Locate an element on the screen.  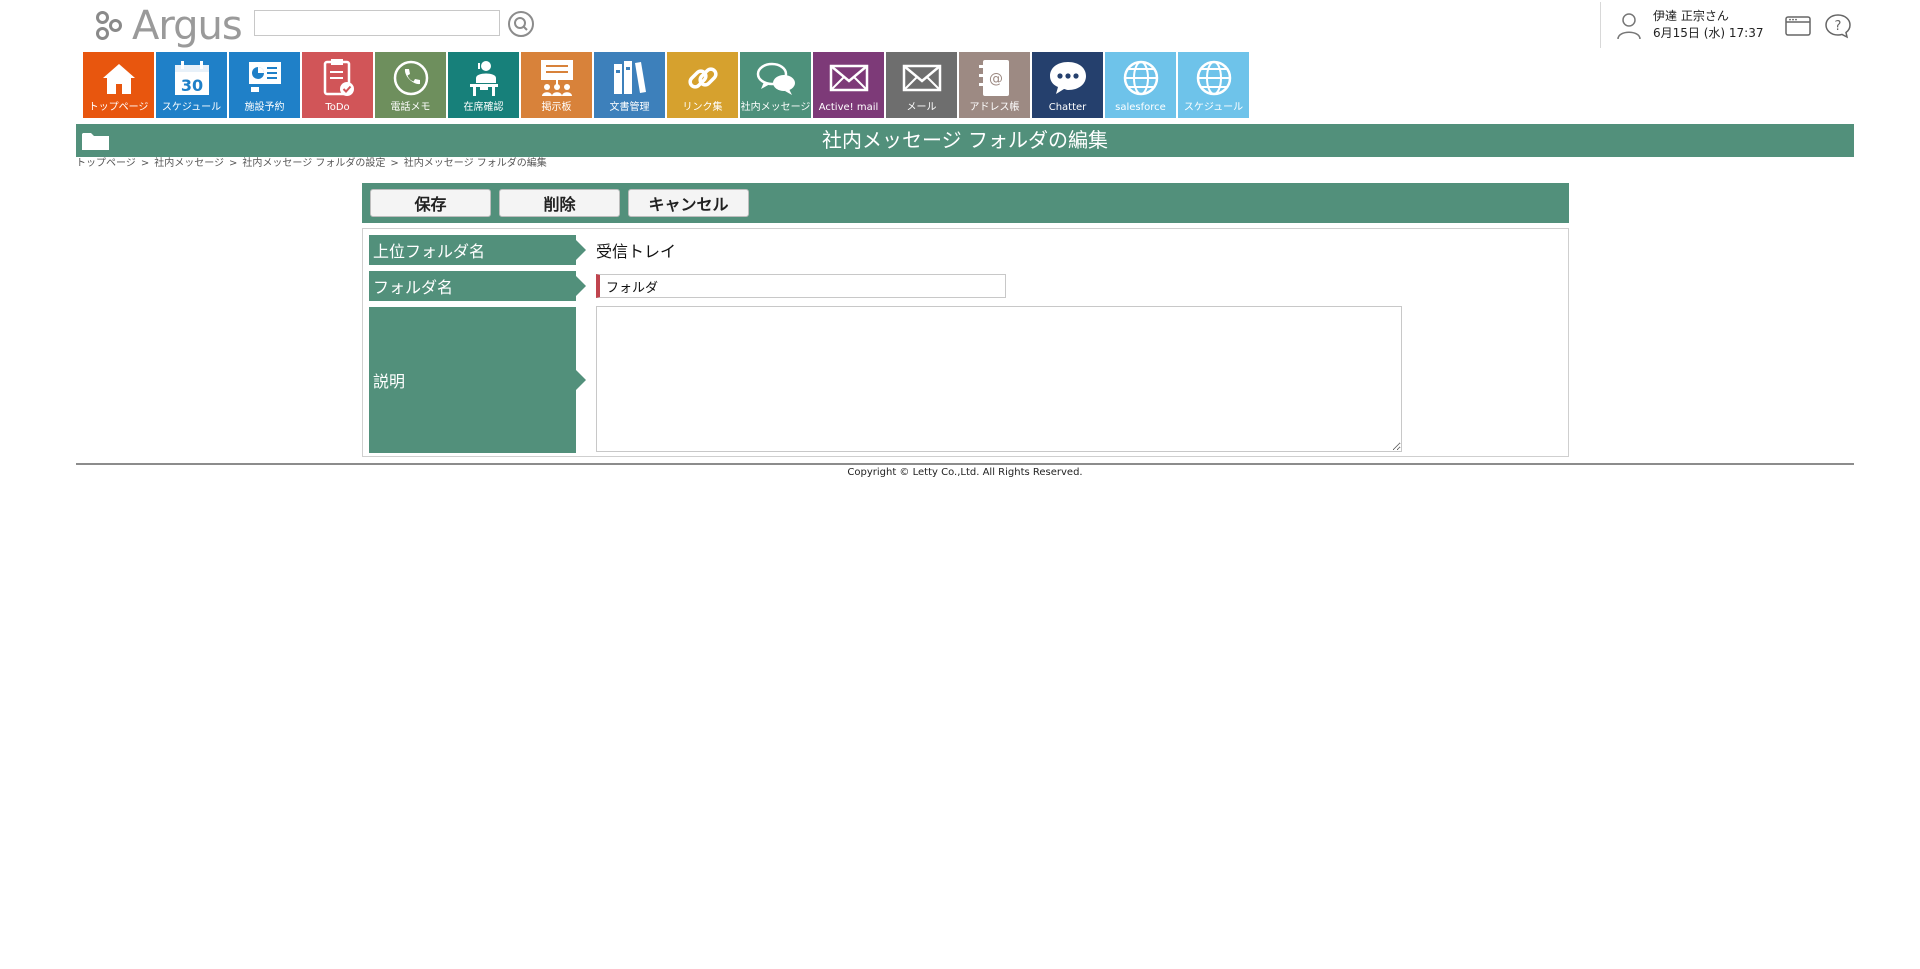
save-button: 保存 is located at coordinates (430, 203).